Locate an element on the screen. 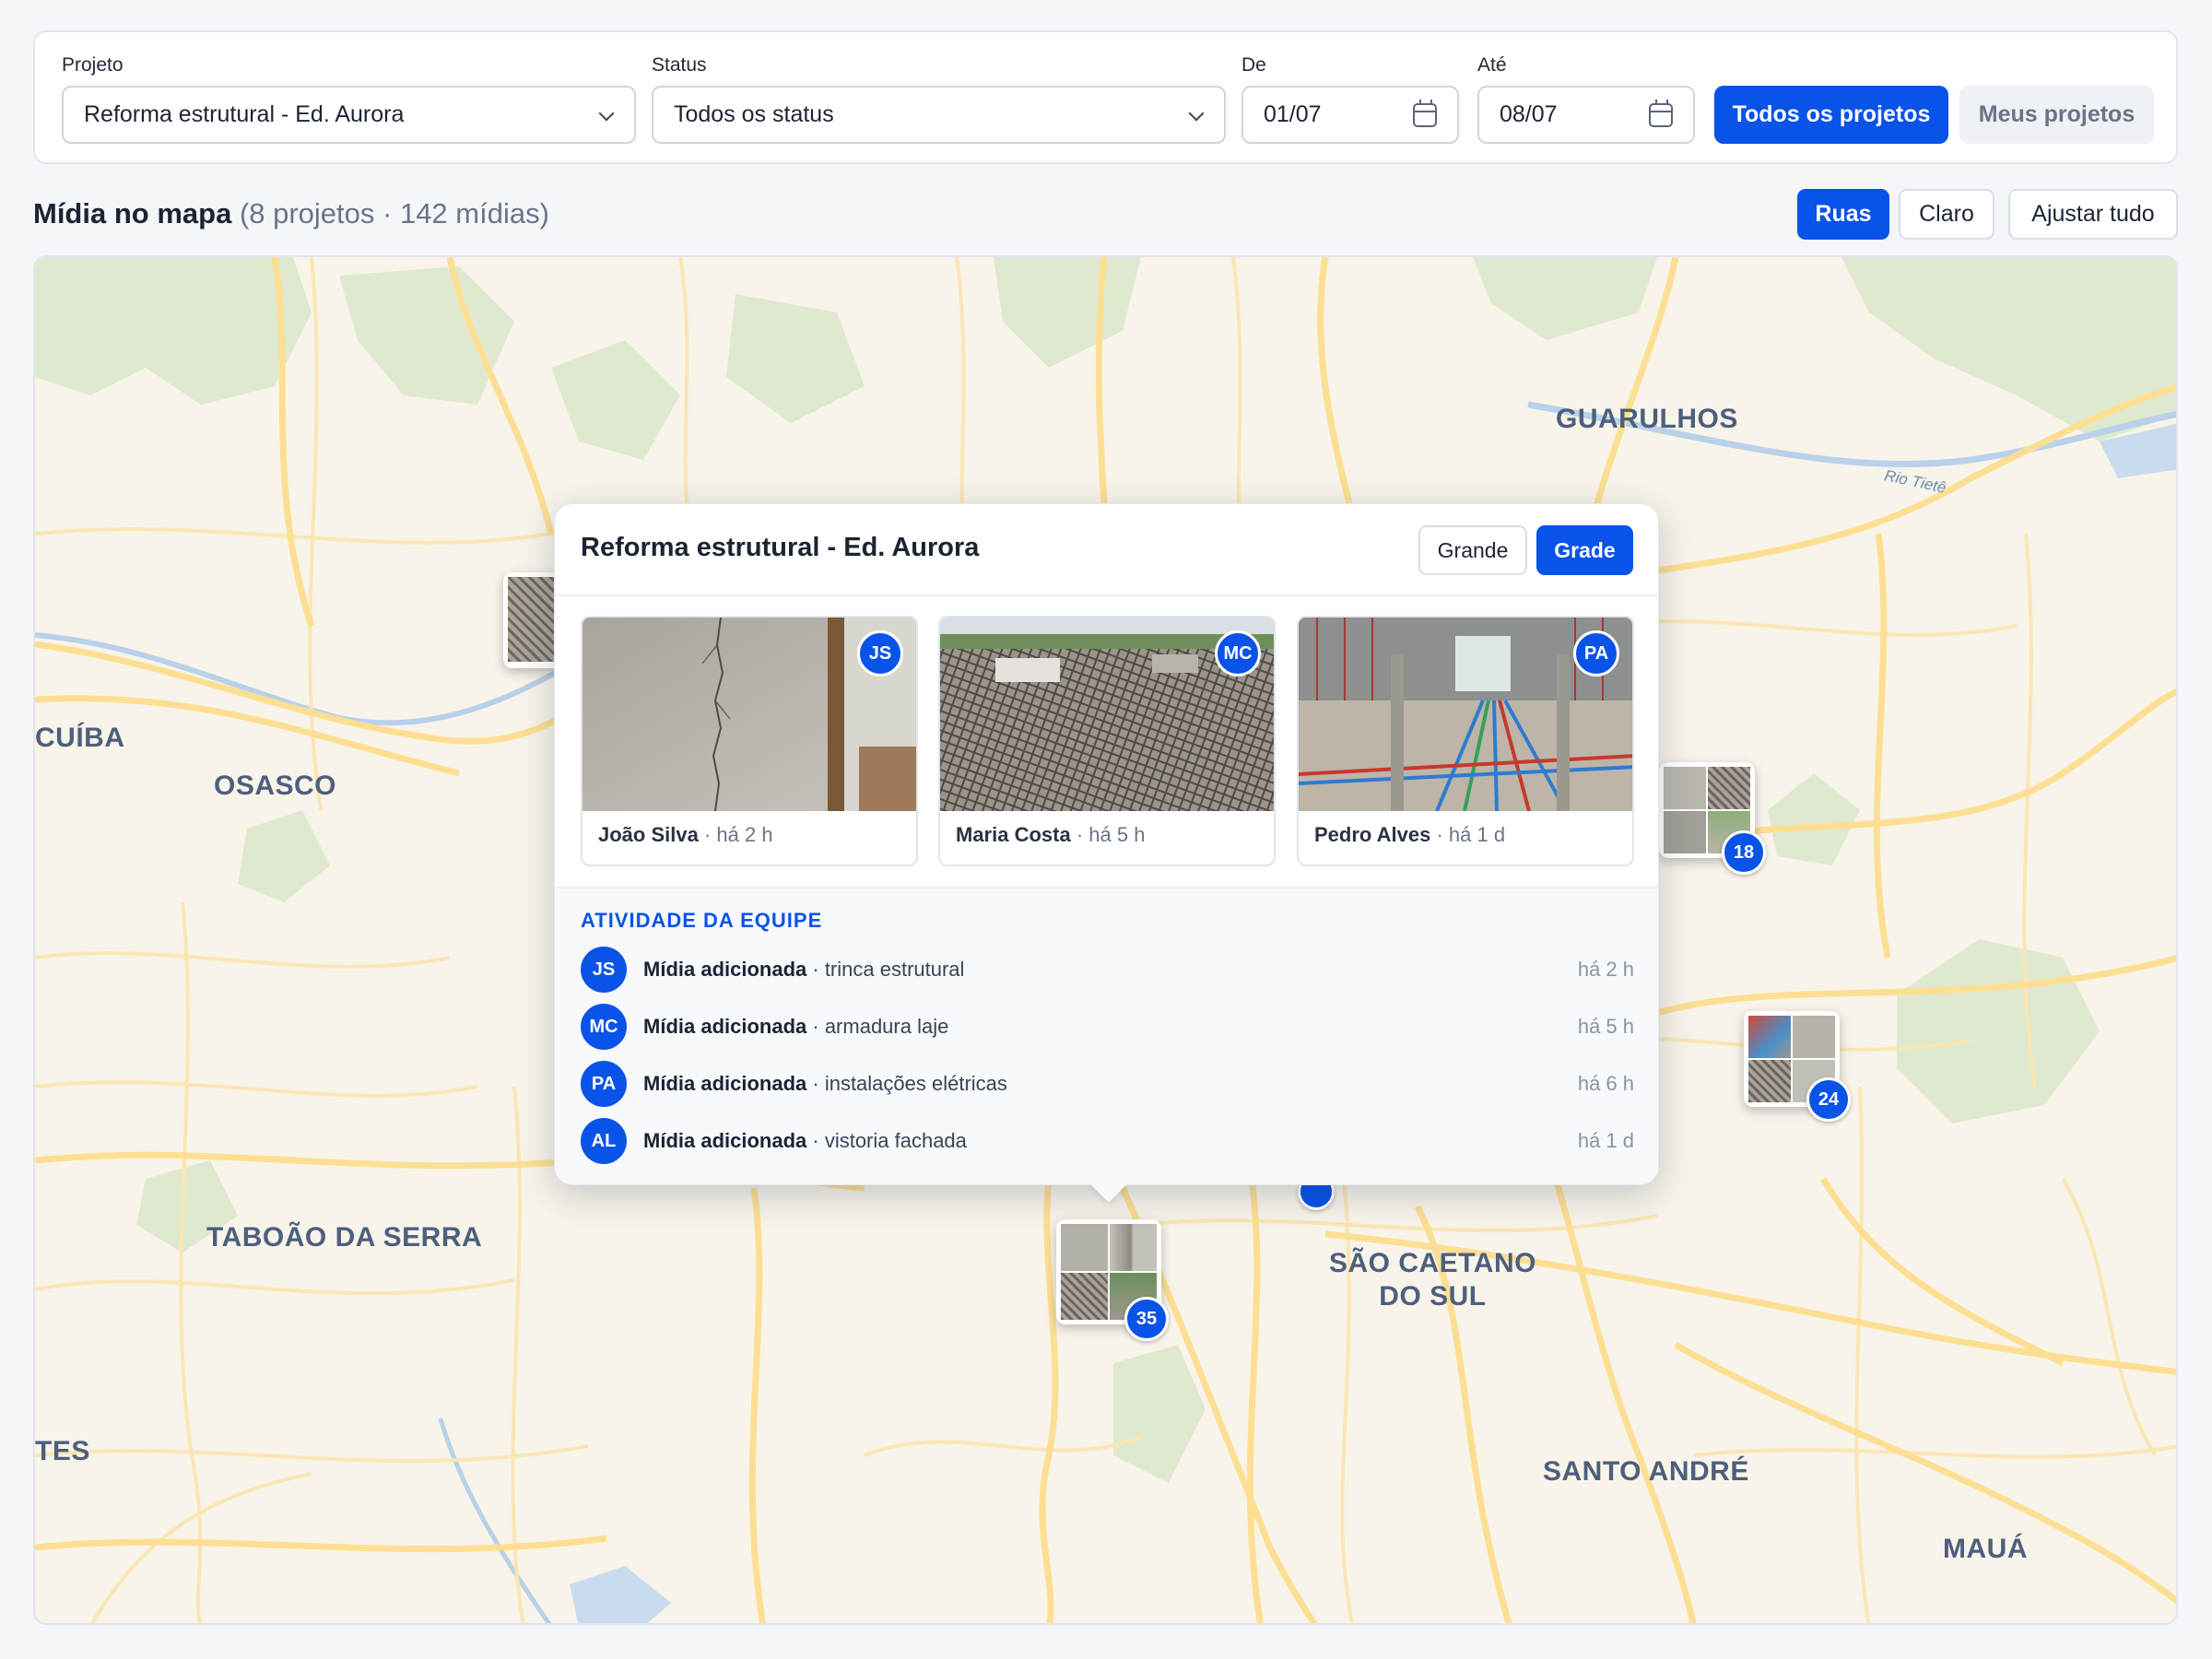 The image size is (2212, 1659). city-label-santo-andre: SANTO ANDRÉ is located at coordinates (1646, 1471).